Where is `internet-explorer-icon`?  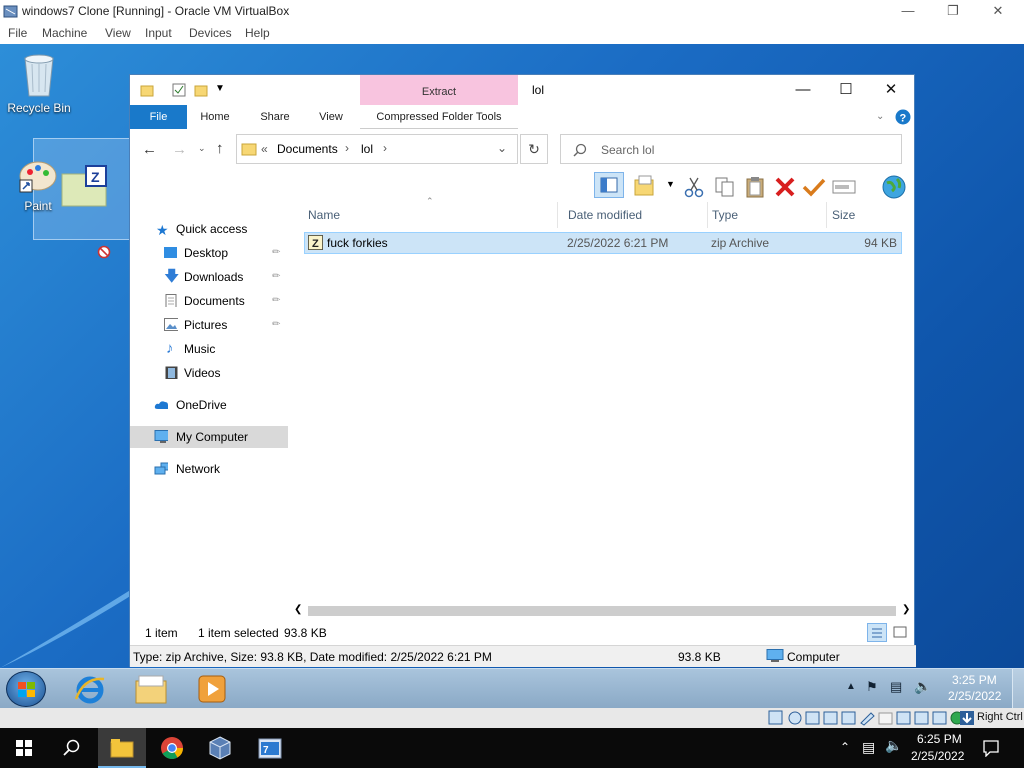
internet-explorer-icon is located at coordinates (90, 689).